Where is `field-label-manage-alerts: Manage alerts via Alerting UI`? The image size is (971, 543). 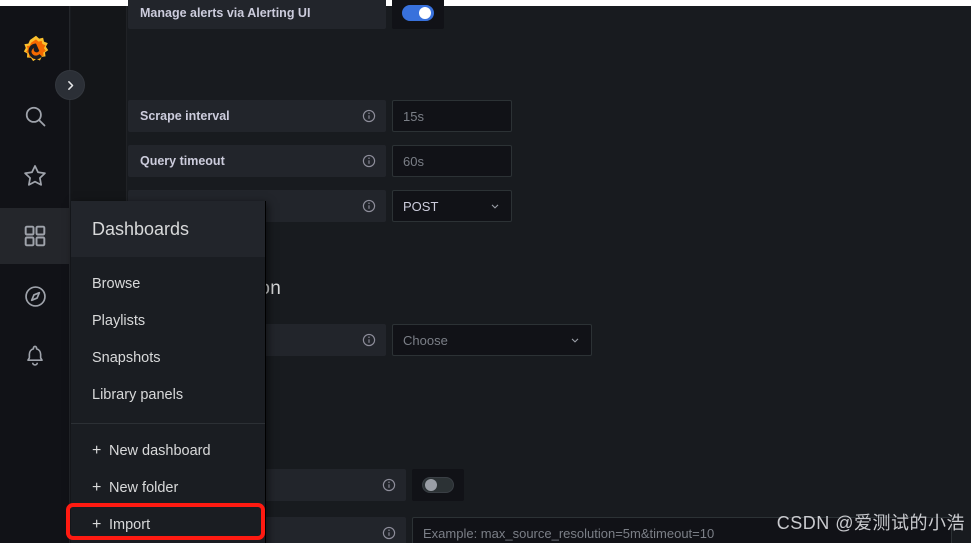 field-label-manage-alerts: Manage alerts via Alerting UI is located at coordinates (257, 14).